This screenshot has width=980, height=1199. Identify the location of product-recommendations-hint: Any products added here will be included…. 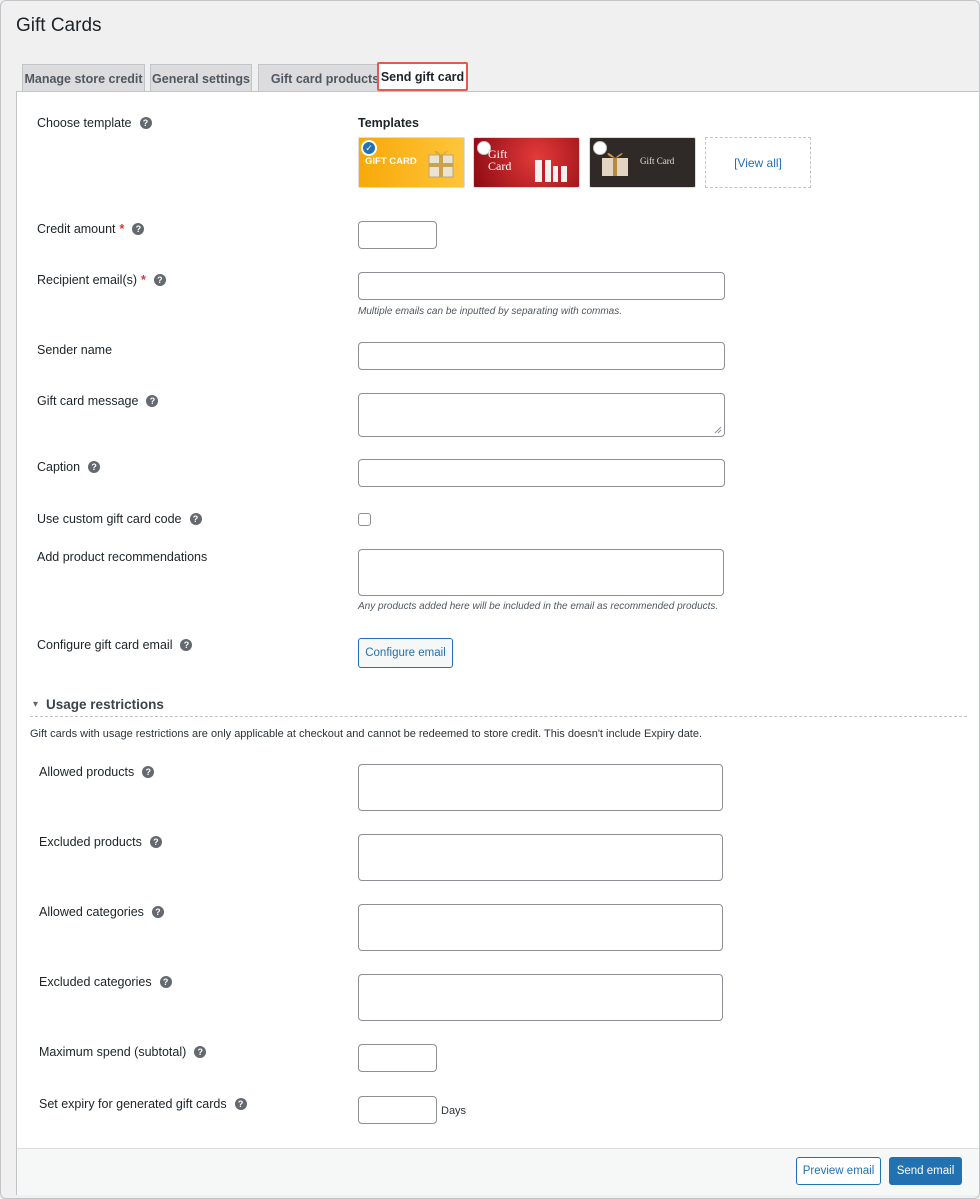
(538, 606).